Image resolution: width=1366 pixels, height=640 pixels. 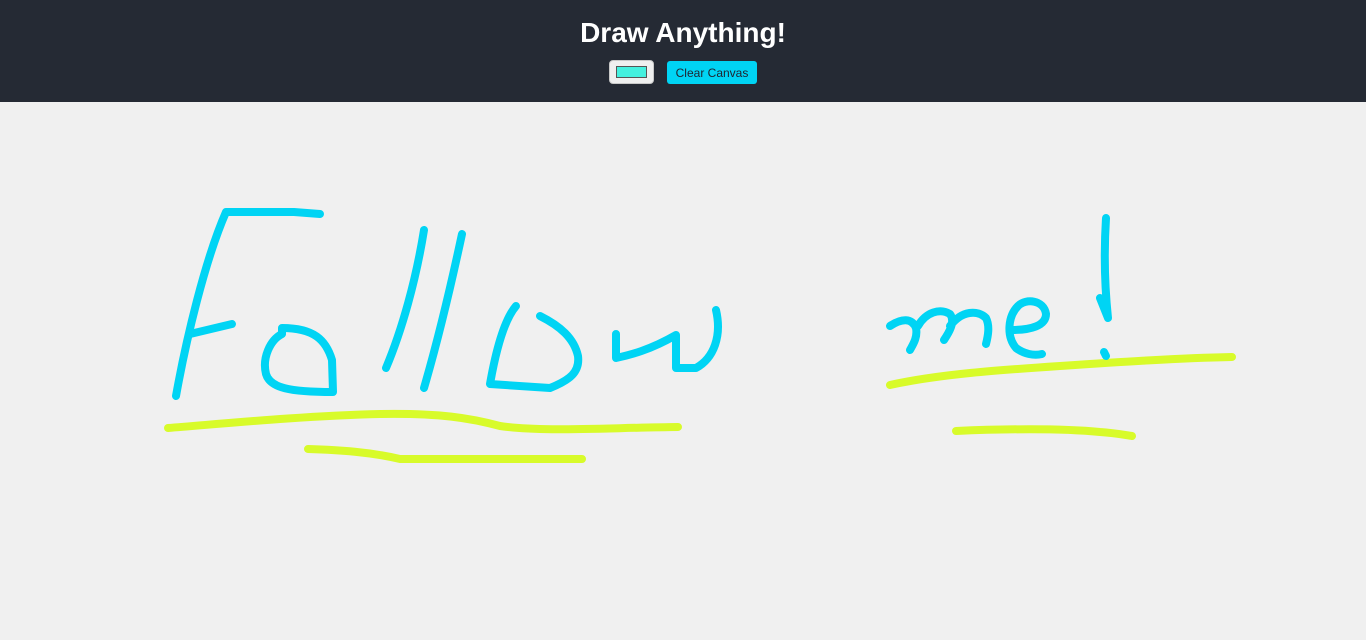 I want to click on underline-follow-short, so click(x=445, y=454).